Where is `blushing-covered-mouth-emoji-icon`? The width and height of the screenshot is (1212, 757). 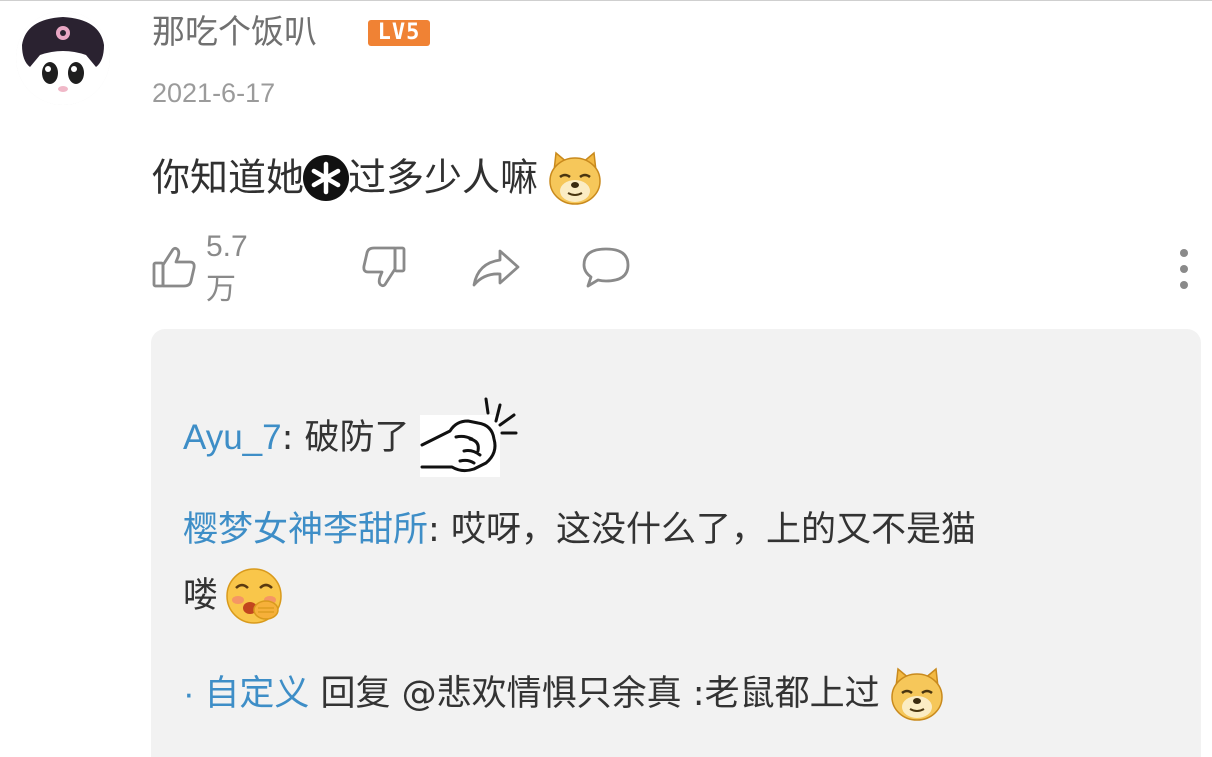
blushing-covered-mouth-emoji-icon is located at coordinates (254, 596).